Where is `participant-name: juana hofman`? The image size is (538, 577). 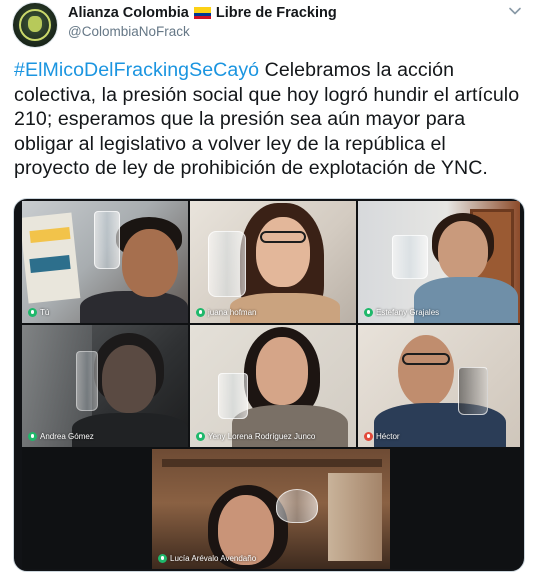
participant-name: juana hofman is located at coordinates (232, 312).